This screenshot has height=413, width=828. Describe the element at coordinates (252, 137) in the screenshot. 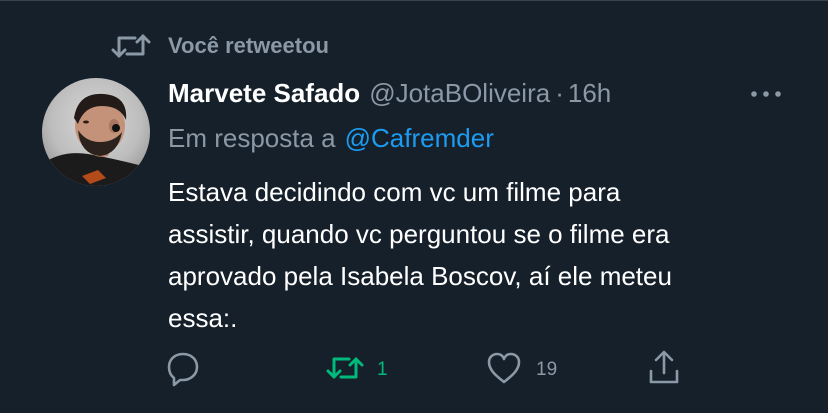

I see `reply-prefix: Em resposta a` at that location.